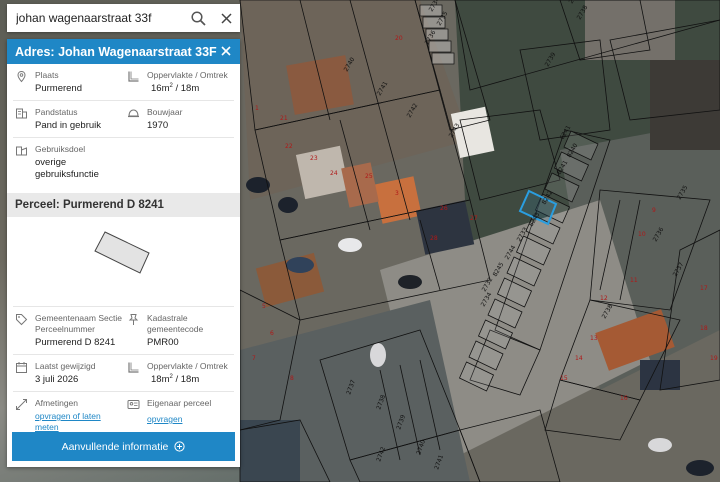 This screenshot has height=482, width=720. I want to click on close-panel-icon, so click(226, 51).